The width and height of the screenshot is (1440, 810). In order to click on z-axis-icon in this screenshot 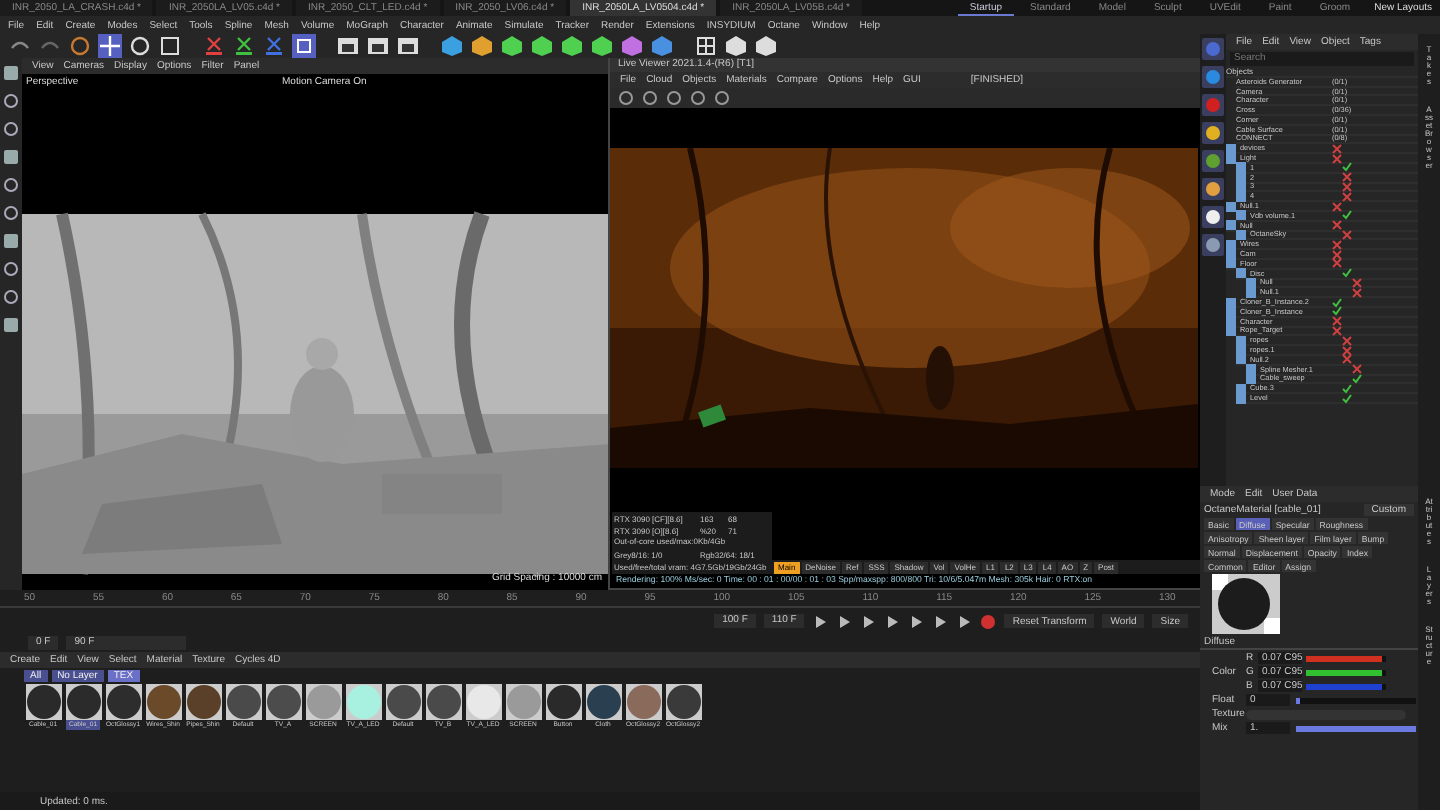, I will do `click(274, 46)`.